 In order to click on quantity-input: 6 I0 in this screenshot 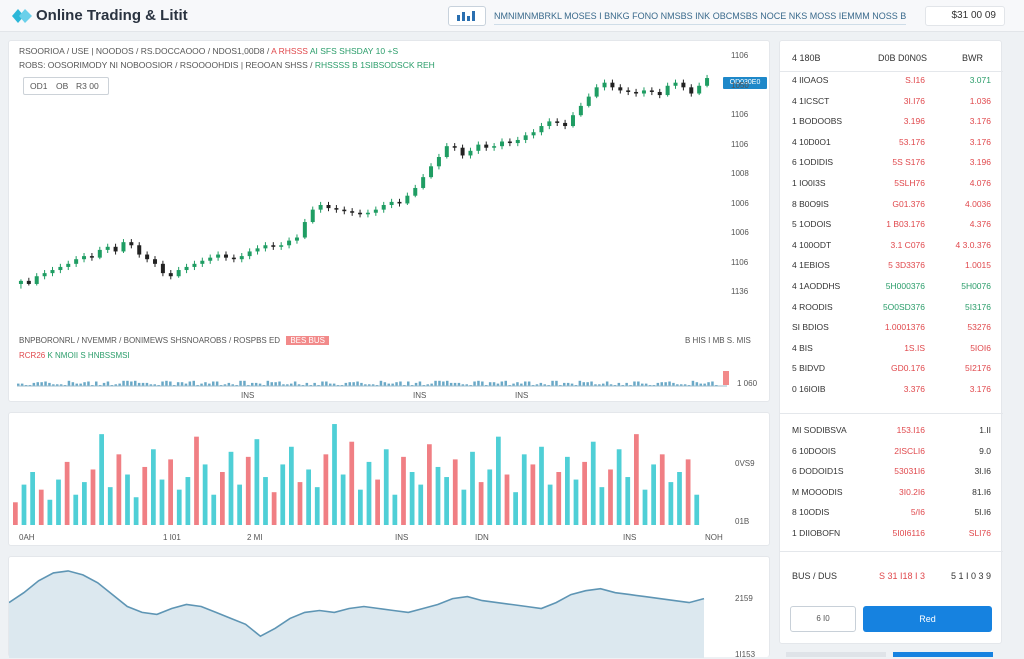, I will do `click(823, 619)`.